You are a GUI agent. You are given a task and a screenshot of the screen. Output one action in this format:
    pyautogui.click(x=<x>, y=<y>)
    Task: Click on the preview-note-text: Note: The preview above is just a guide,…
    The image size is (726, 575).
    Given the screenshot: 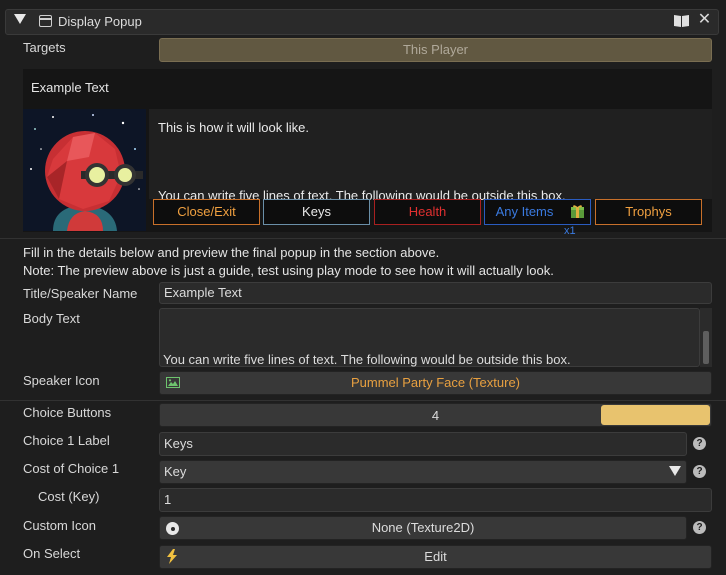 What is the action you would take?
    pyautogui.click(x=288, y=270)
    